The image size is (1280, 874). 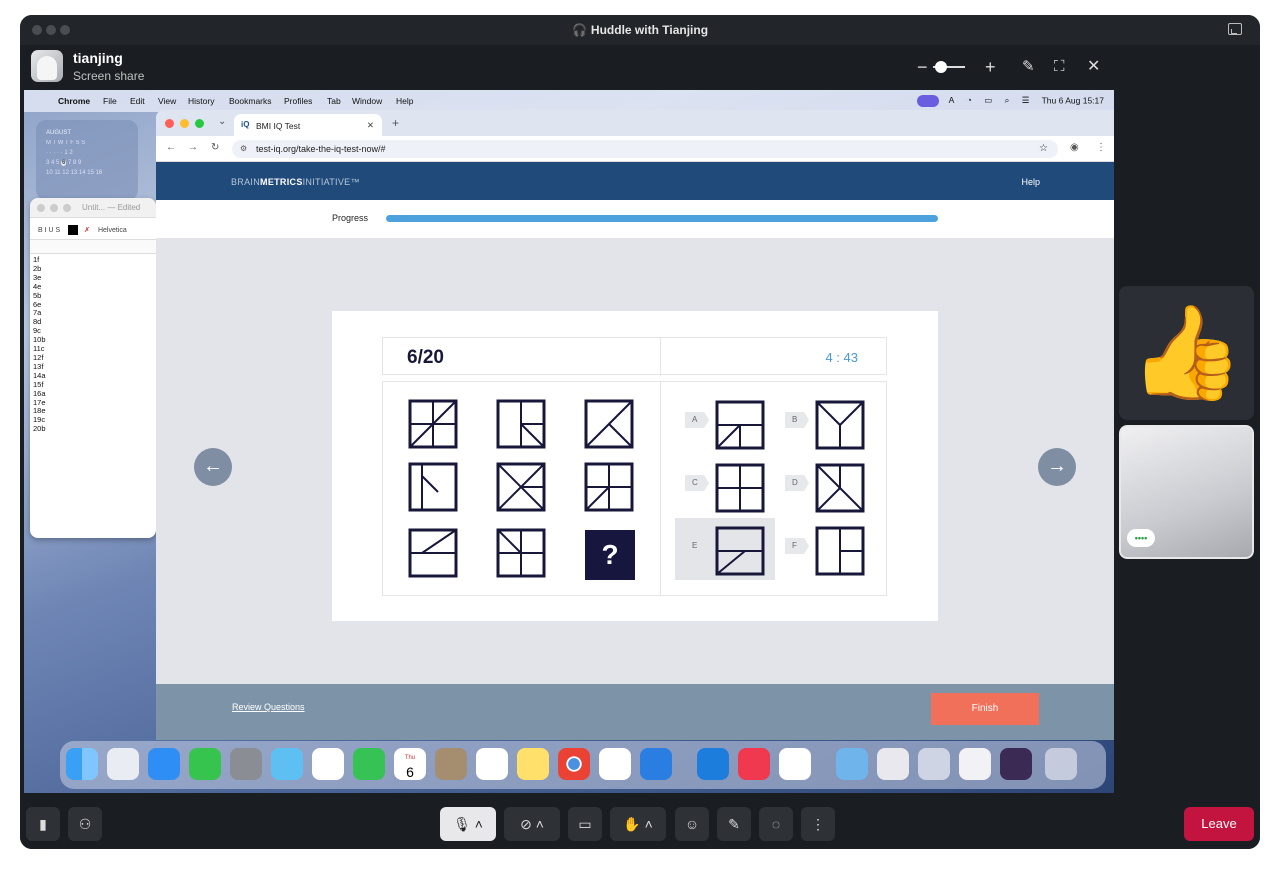 I want to click on bookmark-star-icon: ☆, so click(x=1043, y=148).